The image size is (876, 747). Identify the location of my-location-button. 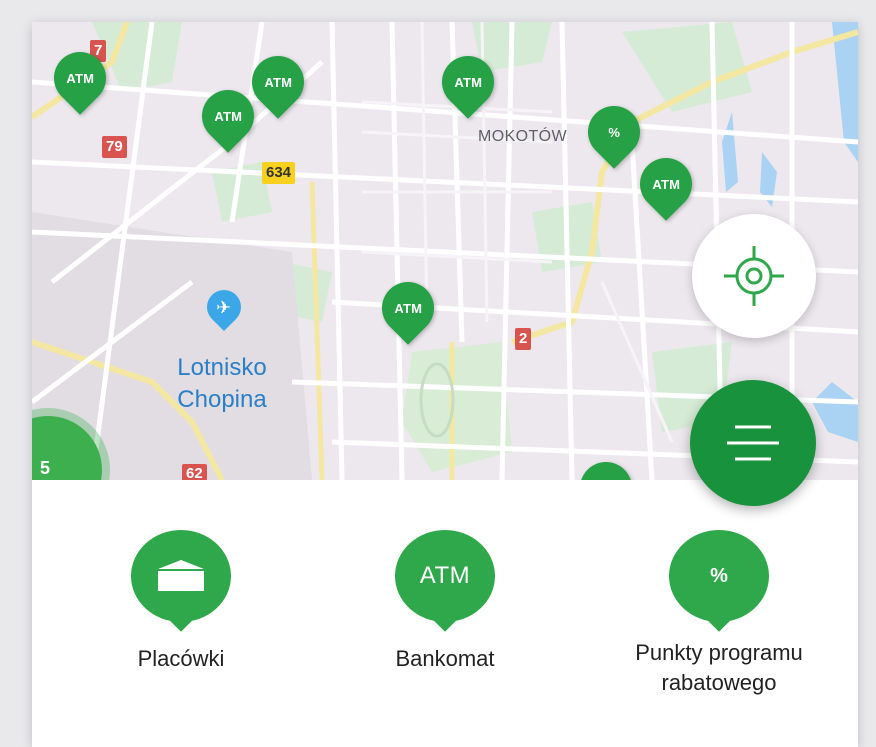
(754, 276).